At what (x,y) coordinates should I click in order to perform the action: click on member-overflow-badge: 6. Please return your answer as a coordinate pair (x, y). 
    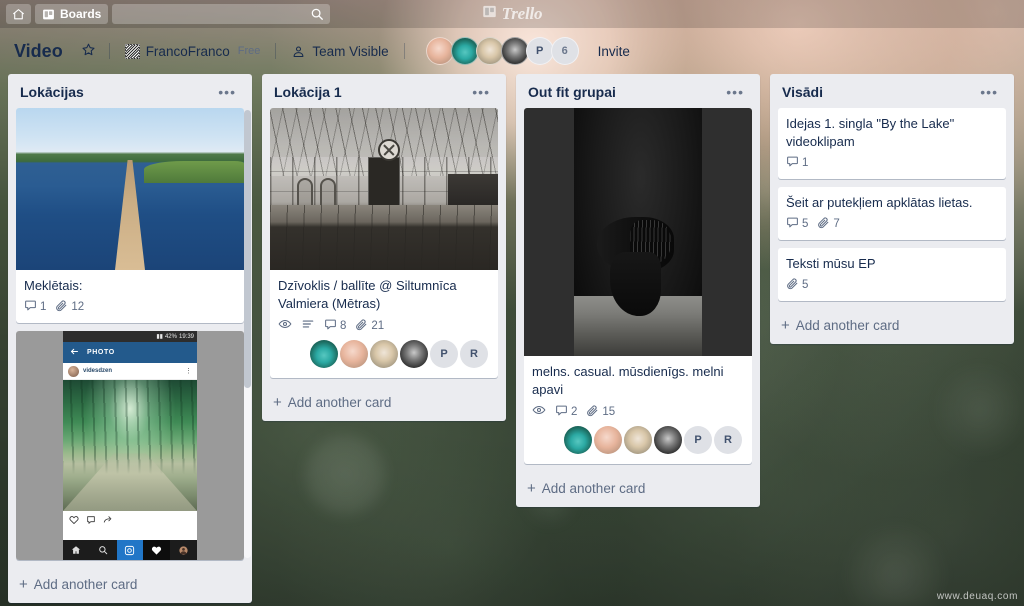
    Looking at the image, I should click on (564, 51).